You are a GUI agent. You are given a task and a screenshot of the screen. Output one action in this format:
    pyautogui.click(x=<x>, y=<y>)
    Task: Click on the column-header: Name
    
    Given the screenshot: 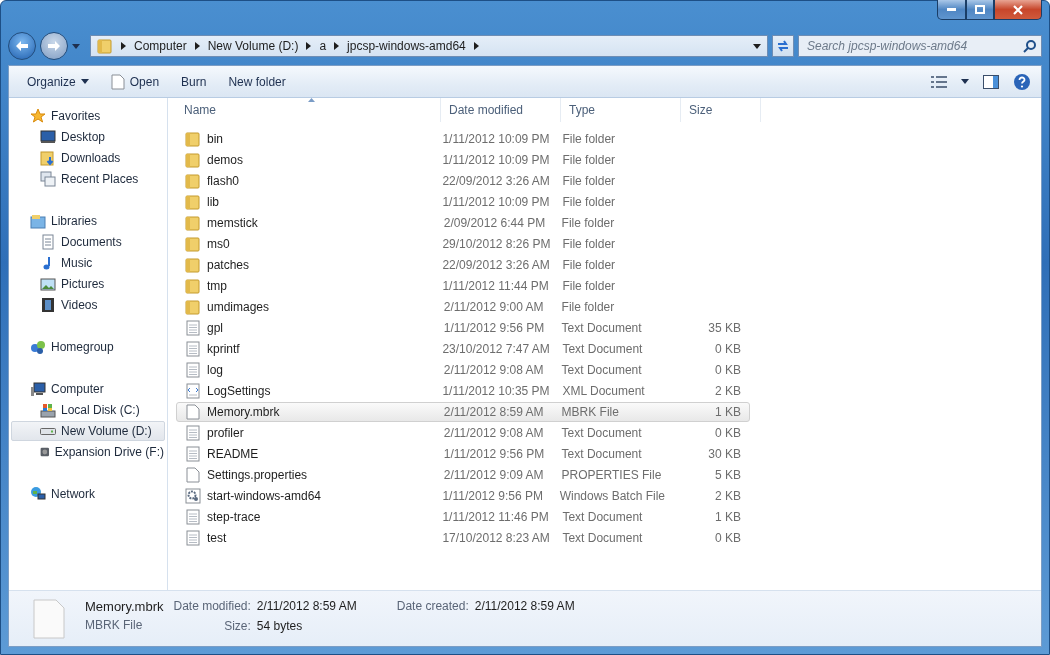 What is the action you would take?
    pyautogui.click(x=308, y=110)
    